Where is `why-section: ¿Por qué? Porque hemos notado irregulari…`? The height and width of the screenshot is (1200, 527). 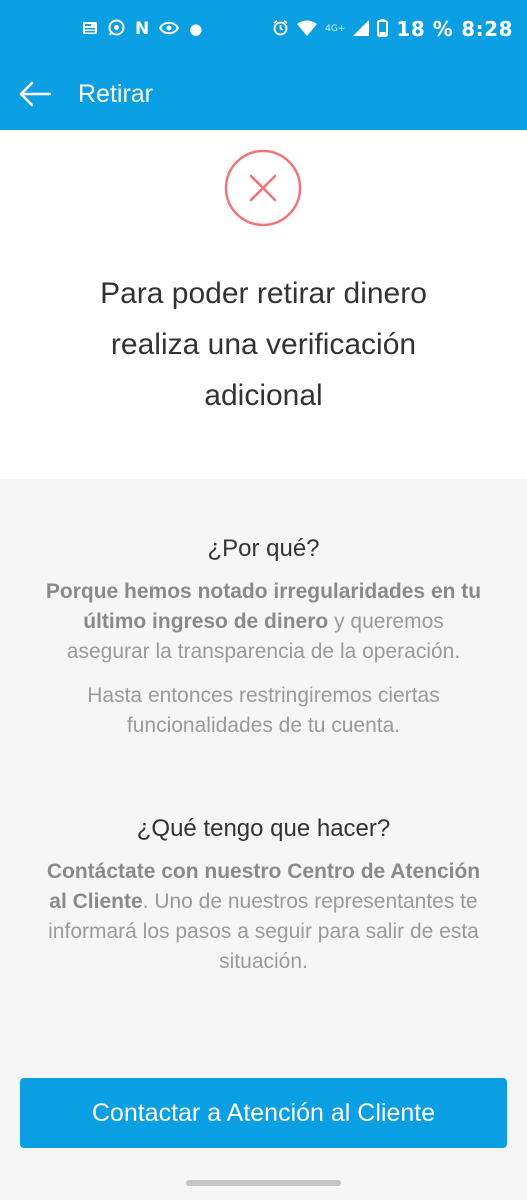
why-section: ¿Por qué? Porque hemos notado irregulari… is located at coordinates (263, 638).